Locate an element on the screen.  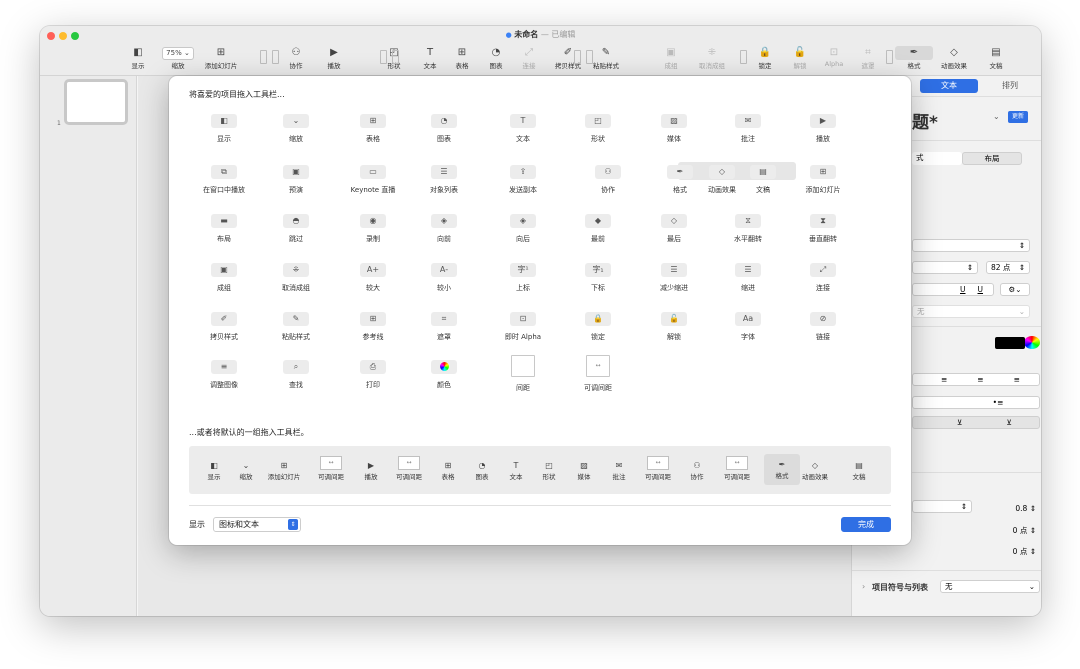
justify-icon: ≡ is located at coordinates (1017, 379).